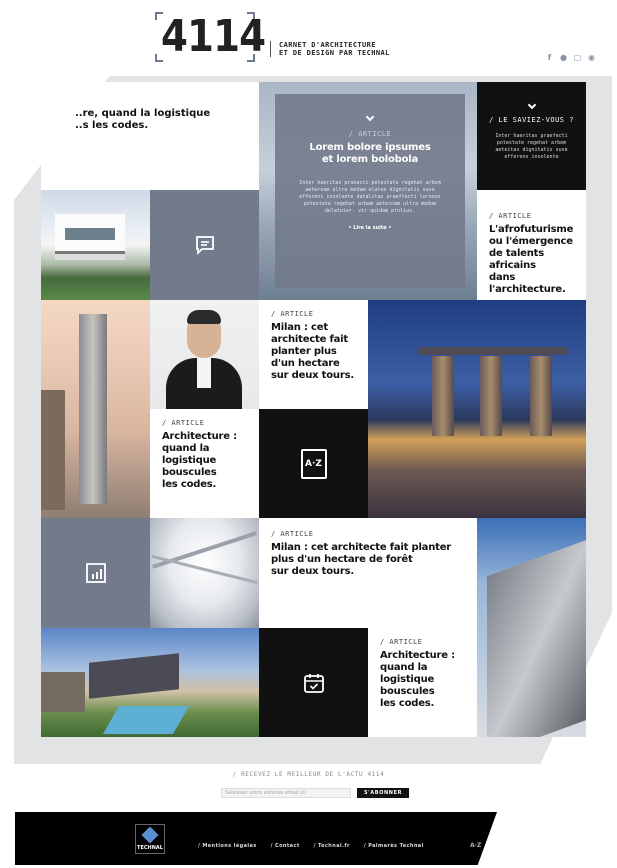 The height and width of the screenshot is (868, 617). What do you see at coordinates (591, 57) in the screenshot?
I see `pinterest-icon: ◉` at bounding box center [591, 57].